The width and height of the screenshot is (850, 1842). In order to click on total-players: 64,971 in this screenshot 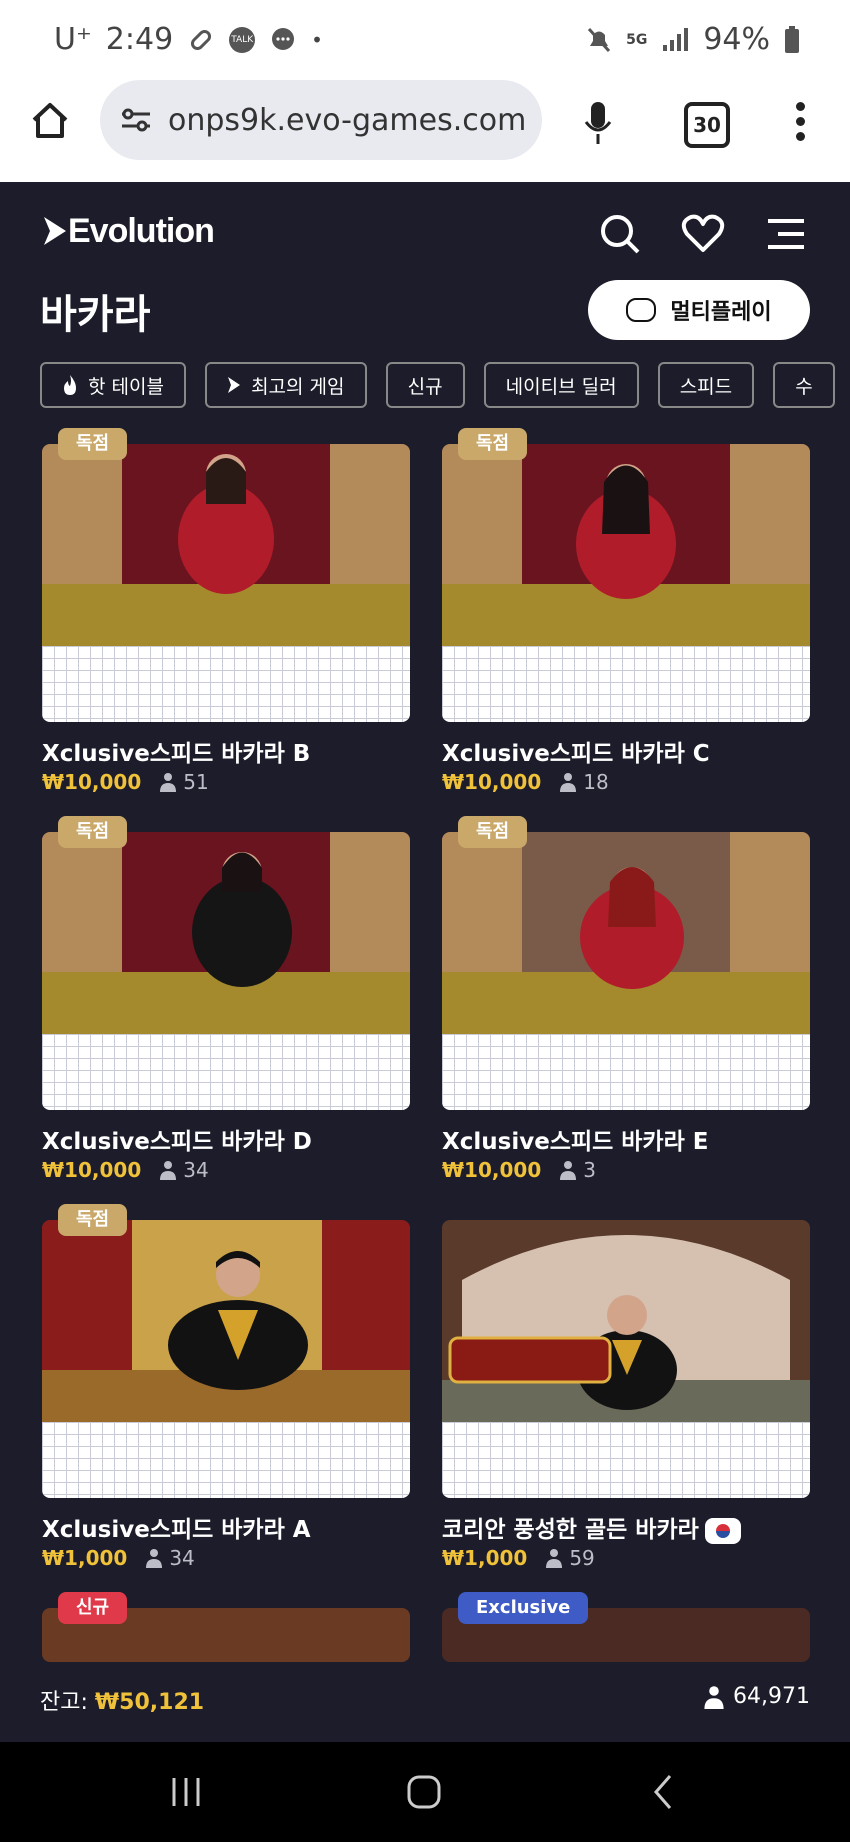, I will do `click(756, 1696)`.